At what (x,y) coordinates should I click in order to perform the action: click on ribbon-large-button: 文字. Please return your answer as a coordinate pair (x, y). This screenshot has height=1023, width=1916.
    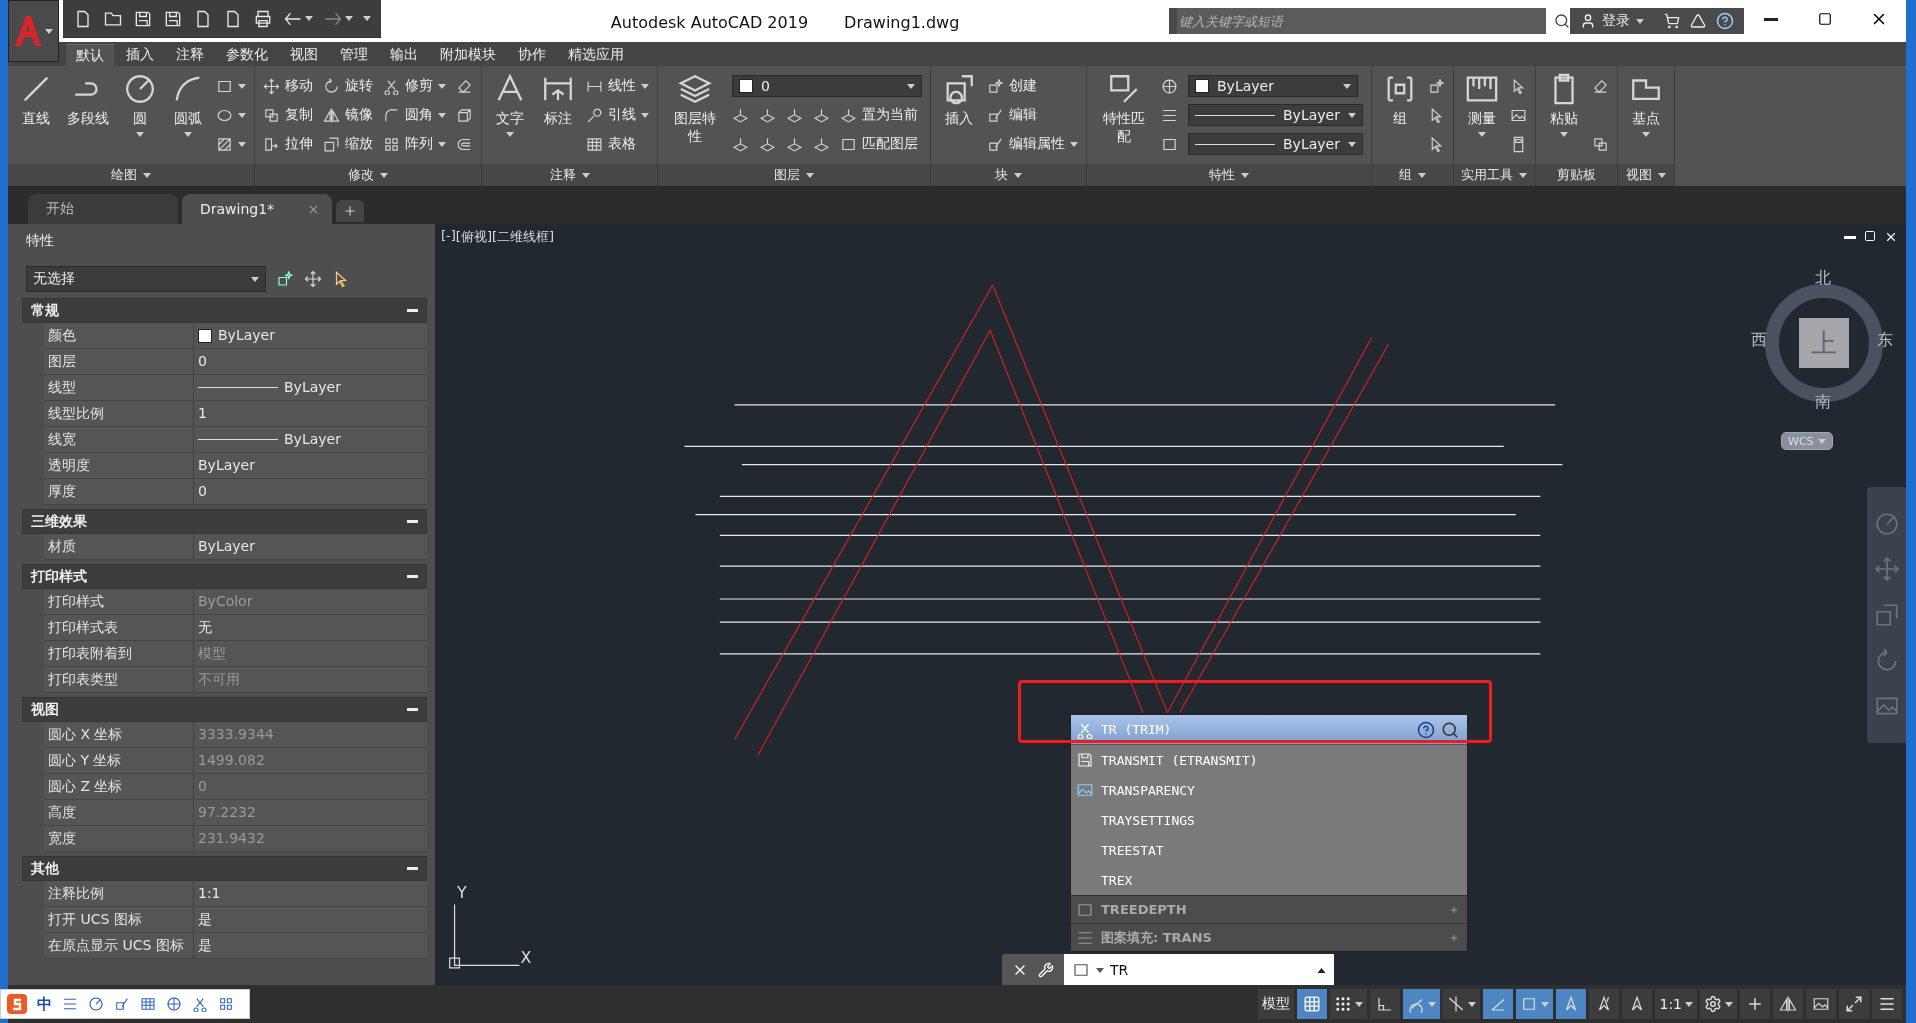
    Looking at the image, I should click on (510, 117).